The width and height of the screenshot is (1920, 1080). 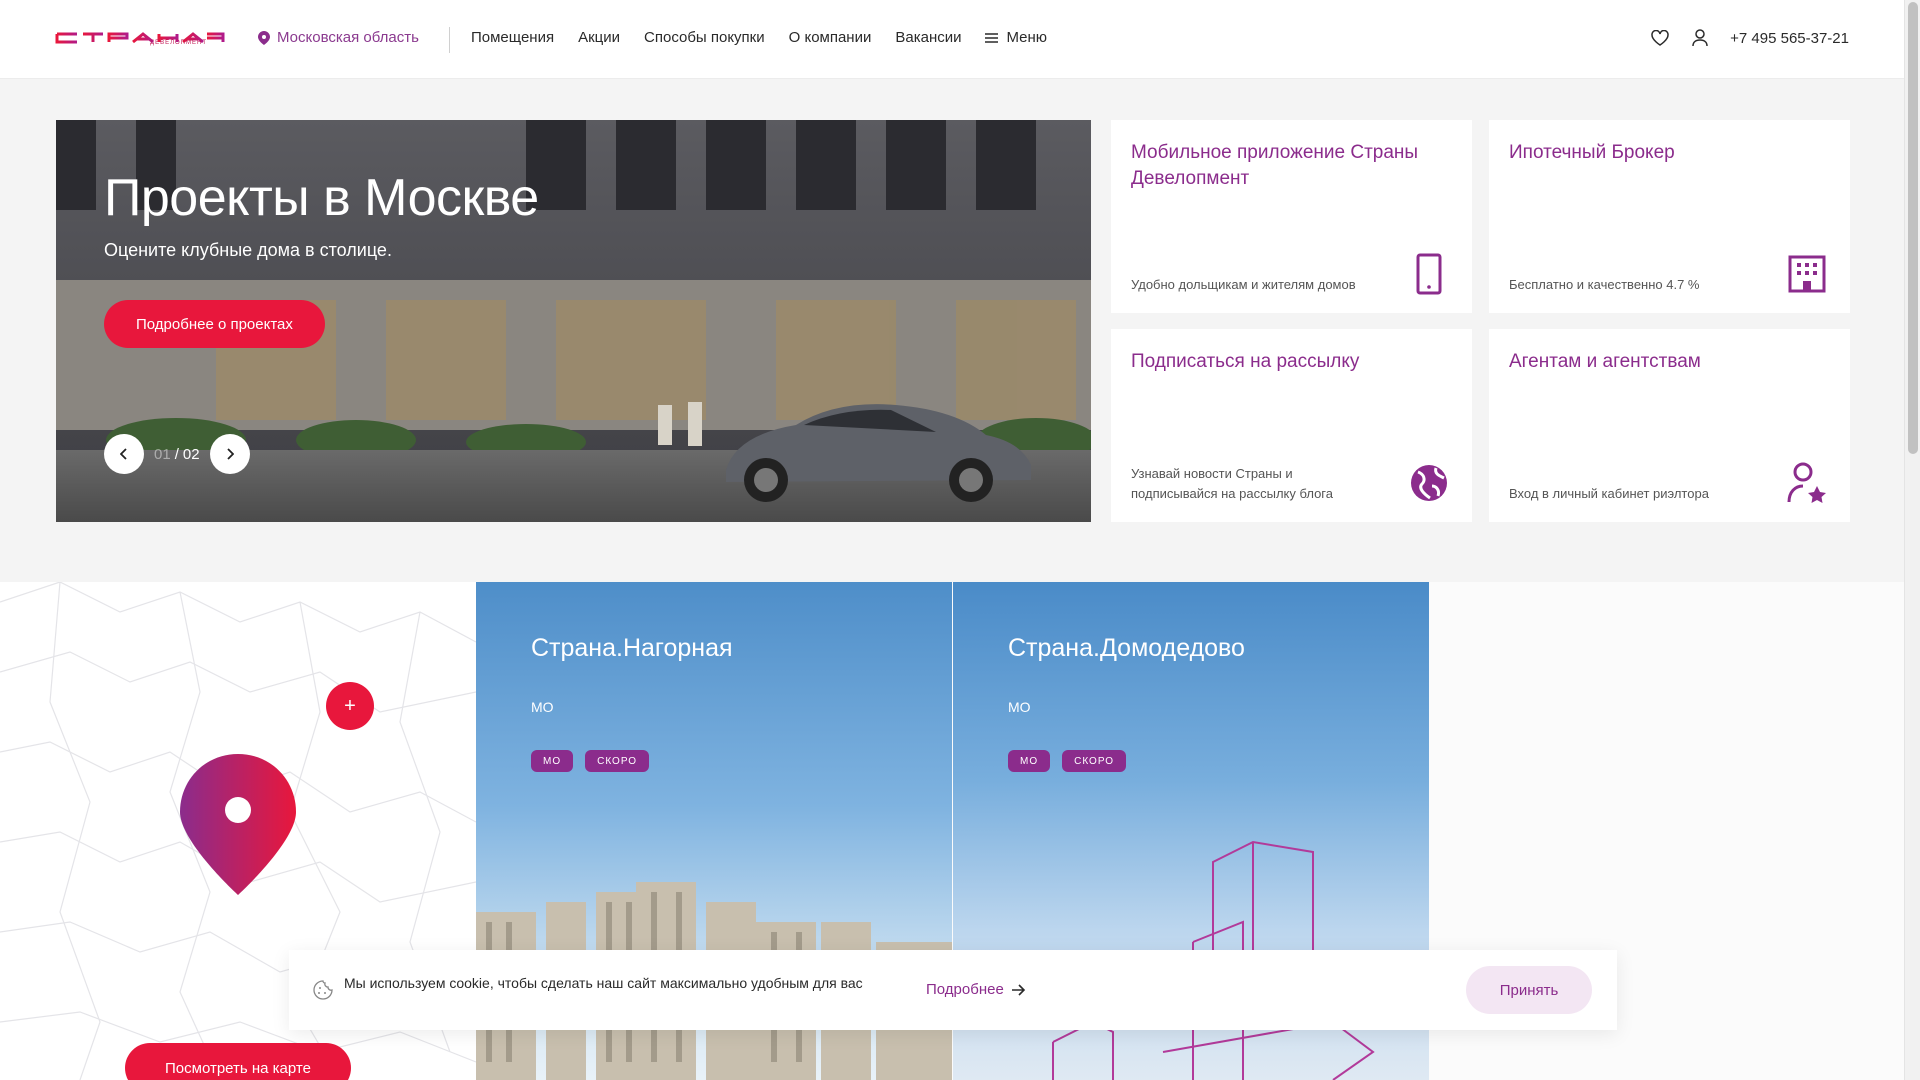 I want to click on menu-label: Меню, so click(x=1027, y=37).